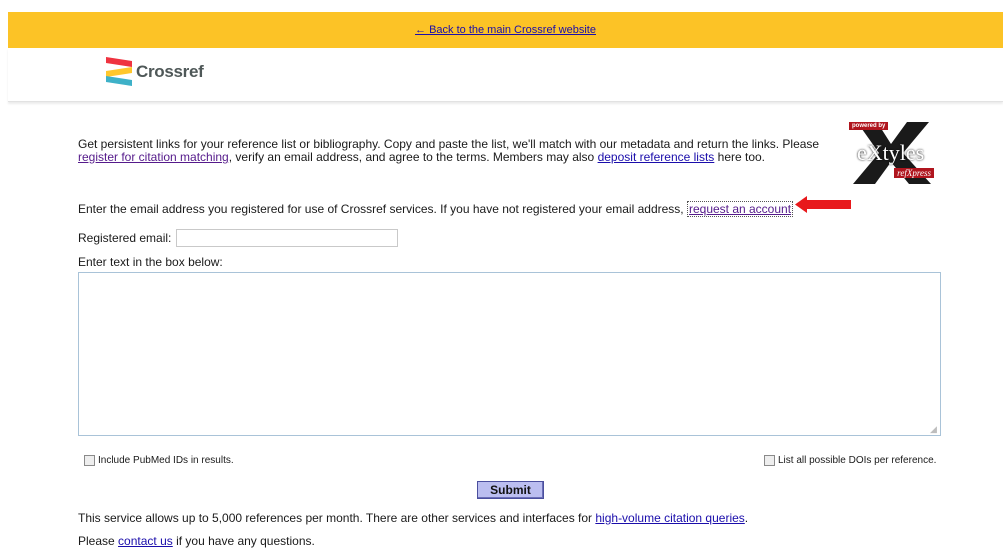 The width and height of the screenshot is (1003, 548). What do you see at coordinates (505, 75) in the screenshot?
I see `site-header: Crossref` at bounding box center [505, 75].